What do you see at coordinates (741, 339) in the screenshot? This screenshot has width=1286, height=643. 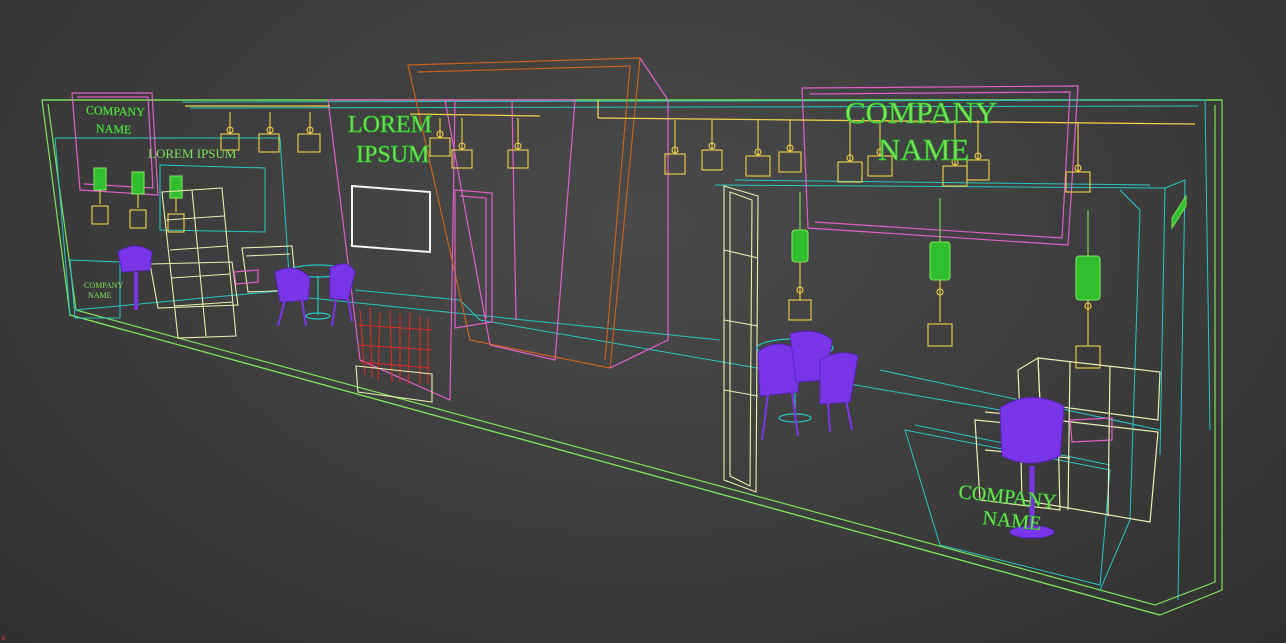 I see `center-grid-panel` at bounding box center [741, 339].